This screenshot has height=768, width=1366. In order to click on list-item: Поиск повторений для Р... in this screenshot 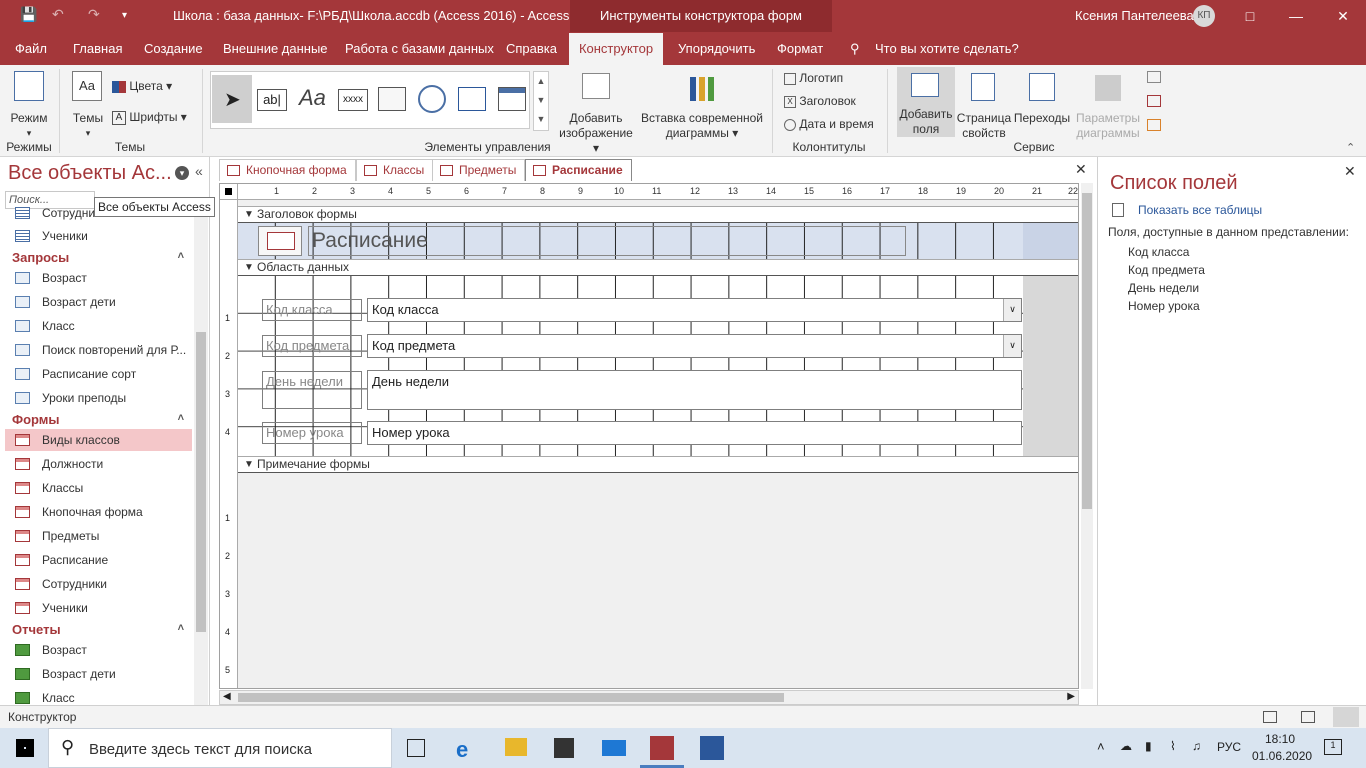, I will do `click(98, 350)`.